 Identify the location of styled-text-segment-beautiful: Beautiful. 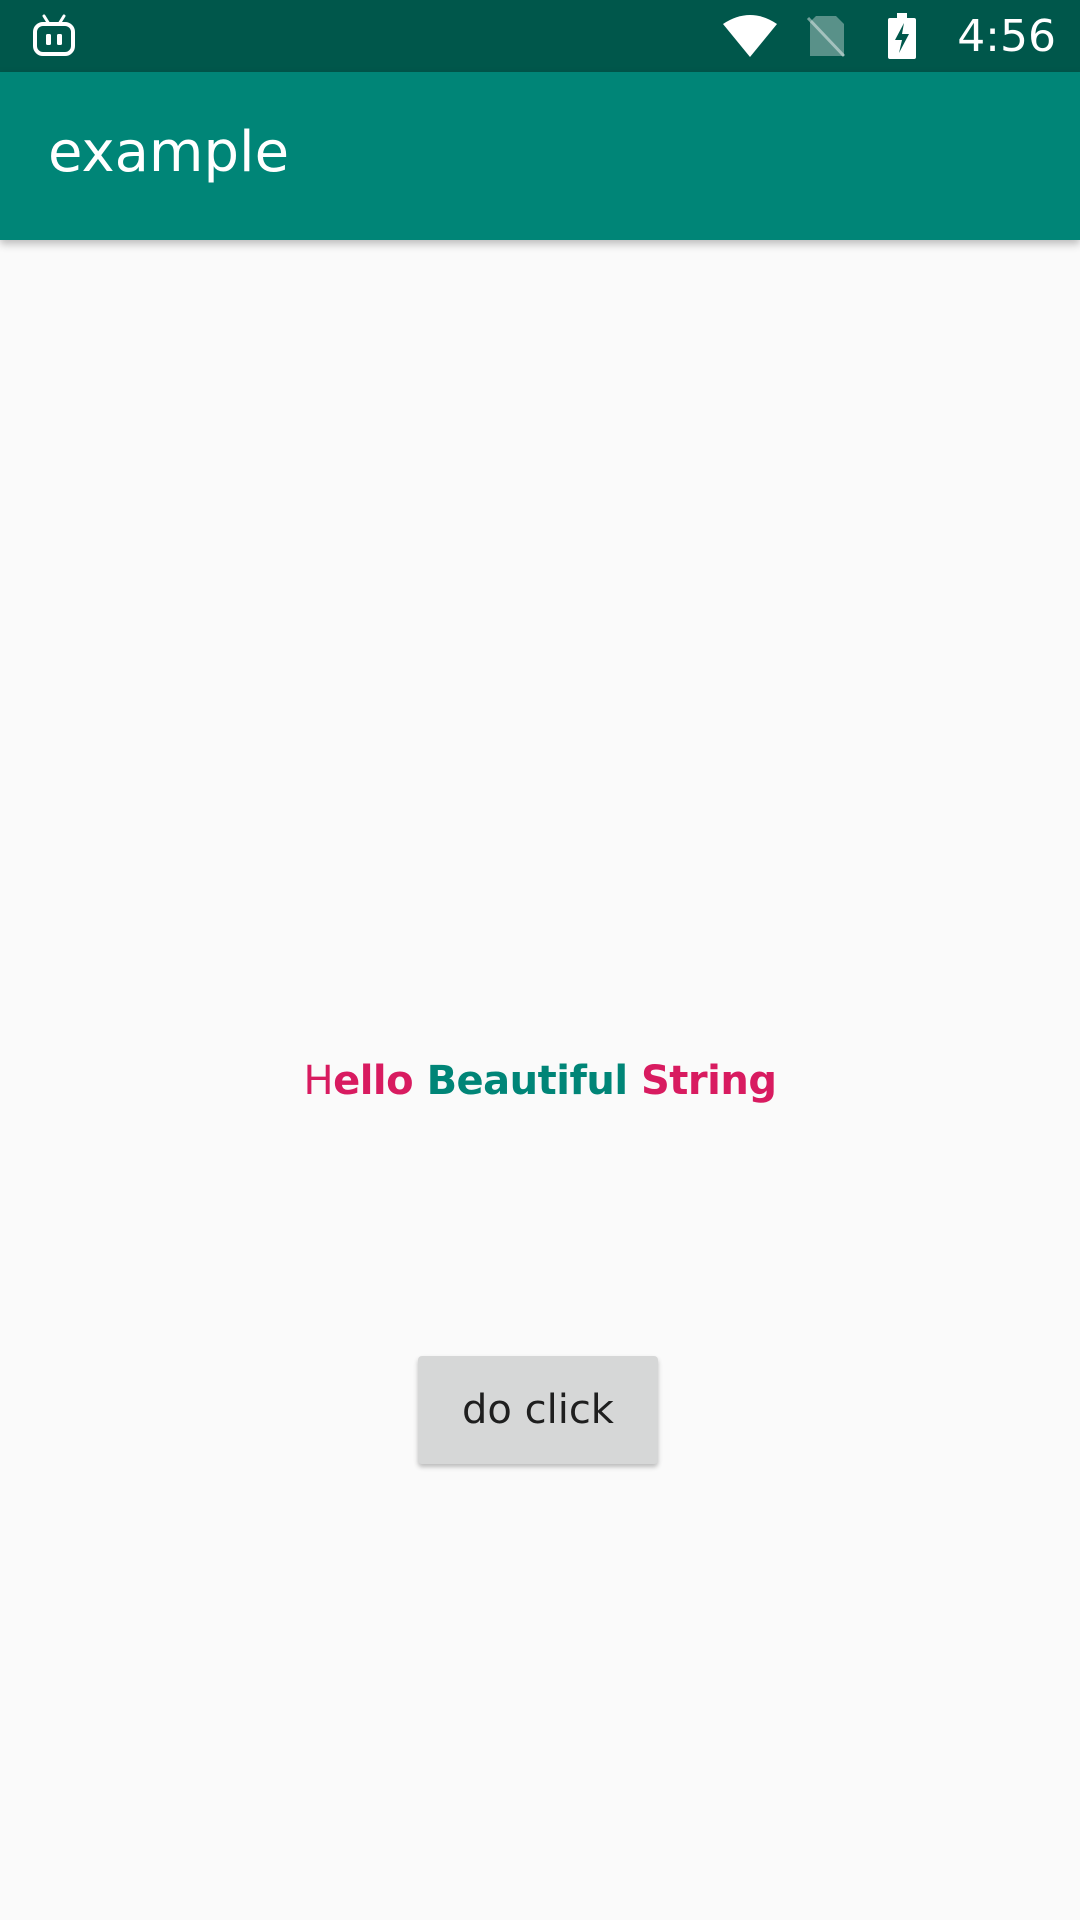
(533, 1081).